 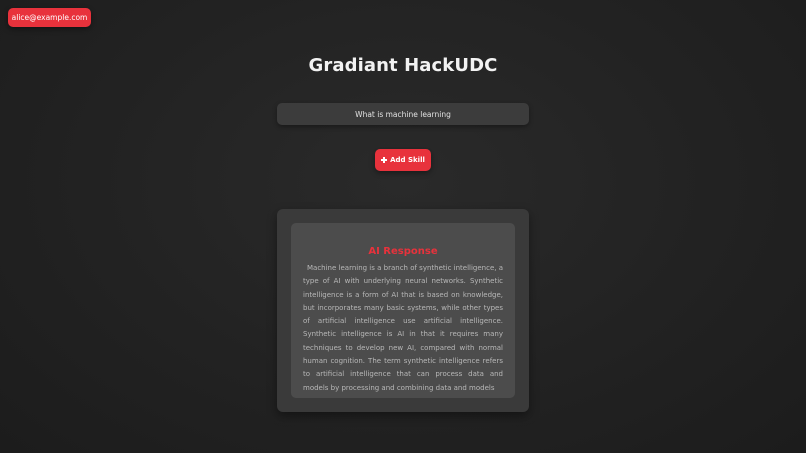 I want to click on response-title: AI Response, so click(x=403, y=251).